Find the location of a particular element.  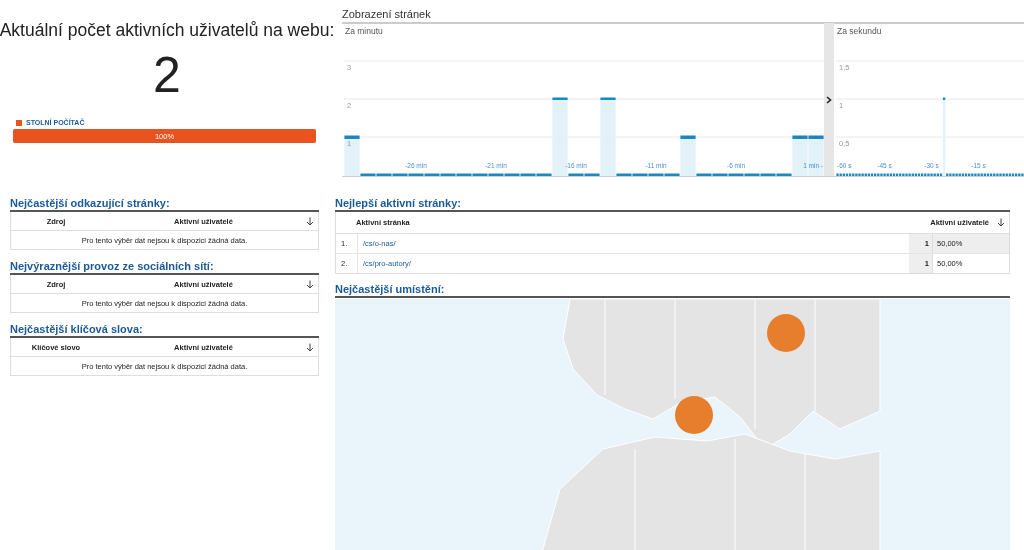

chart-label: Za minutu is located at coordinates (364, 31).